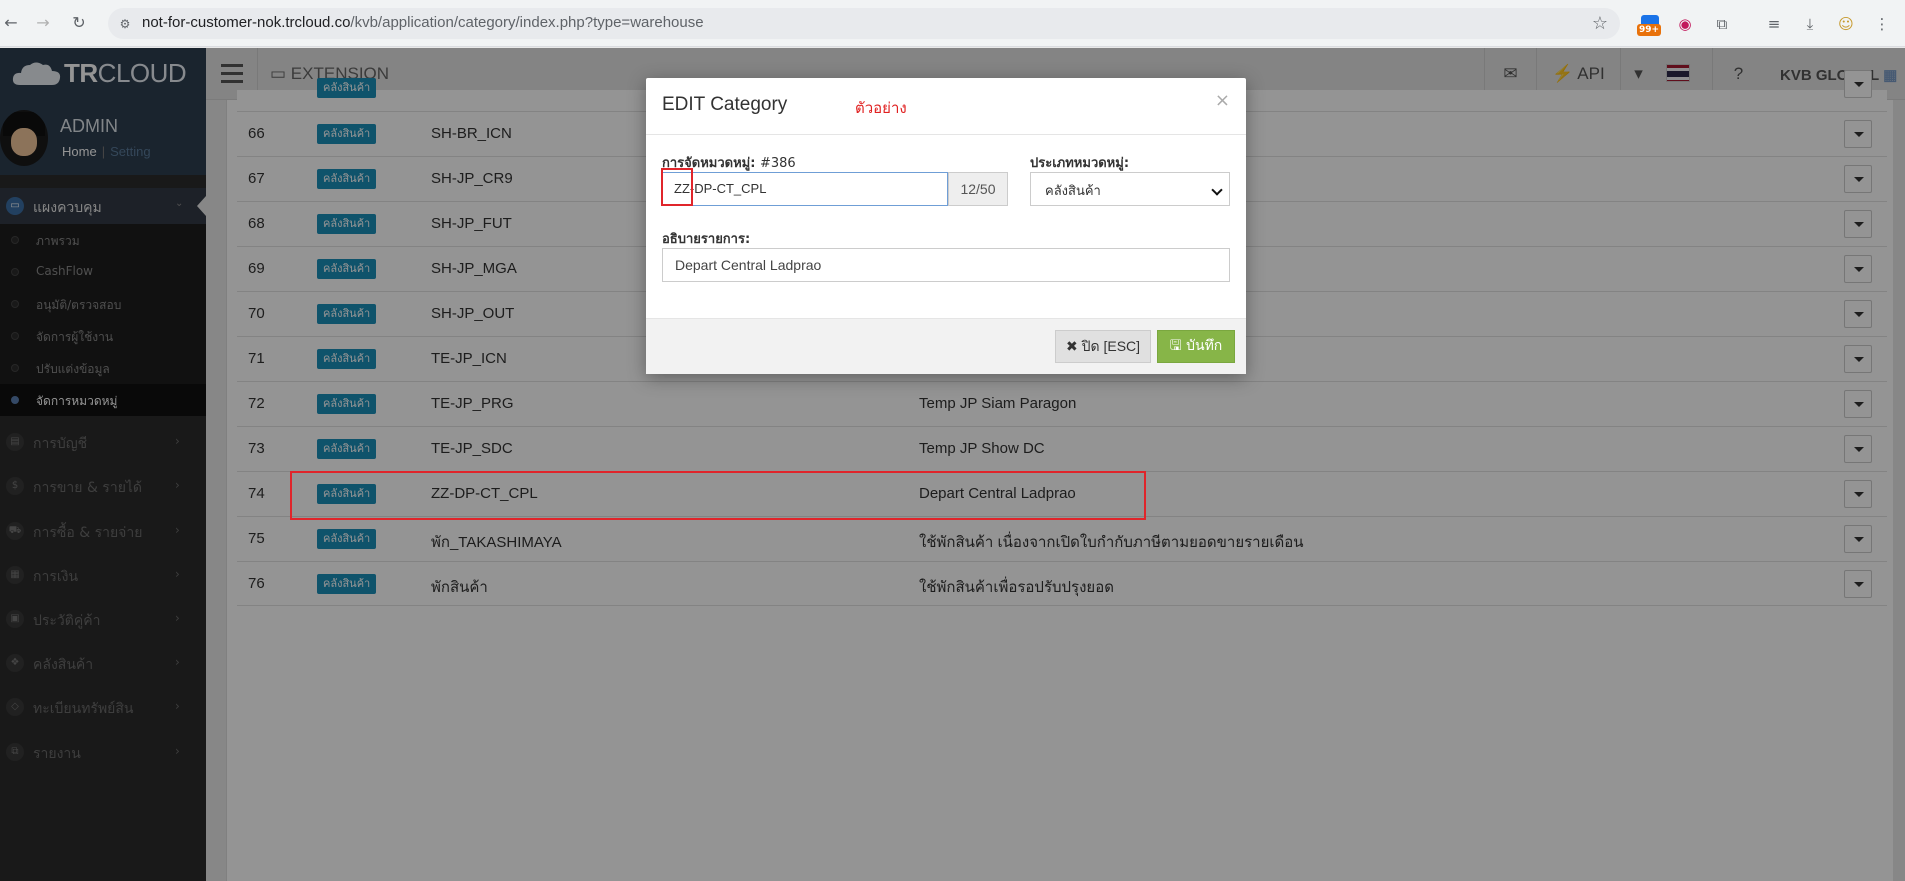 Image resolution: width=1905 pixels, height=881 pixels. I want to click on save-button: 🖫 บันทึก, so click(1196, 346).